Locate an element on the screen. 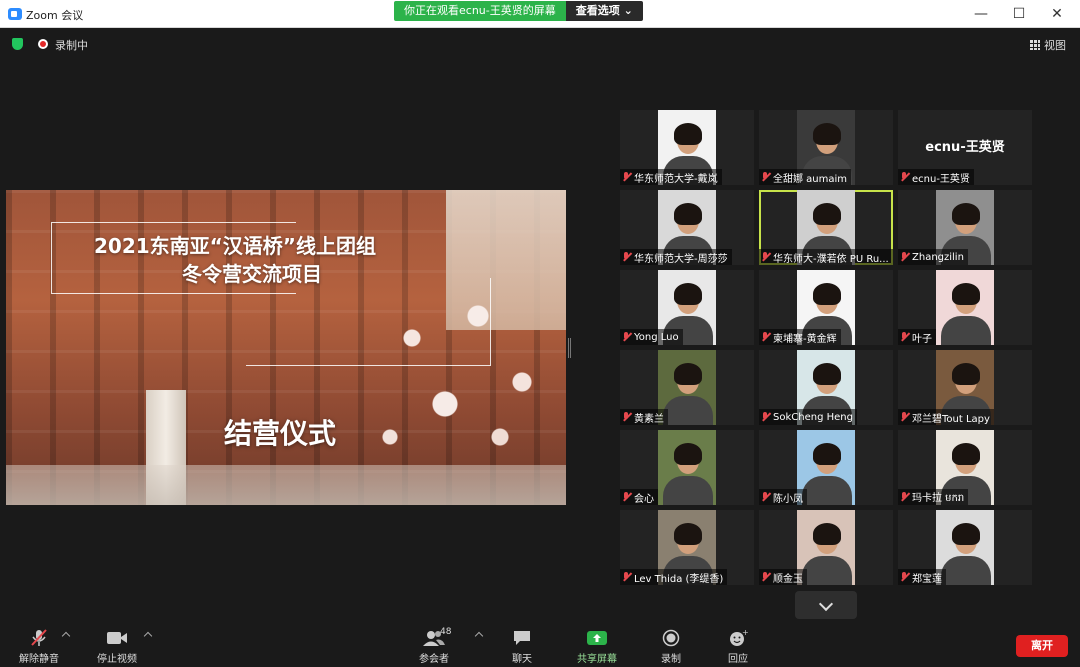 This screenshot has height=667, width=1080. participant-tile: Zhangzilin is located at coordinates (965, 227).